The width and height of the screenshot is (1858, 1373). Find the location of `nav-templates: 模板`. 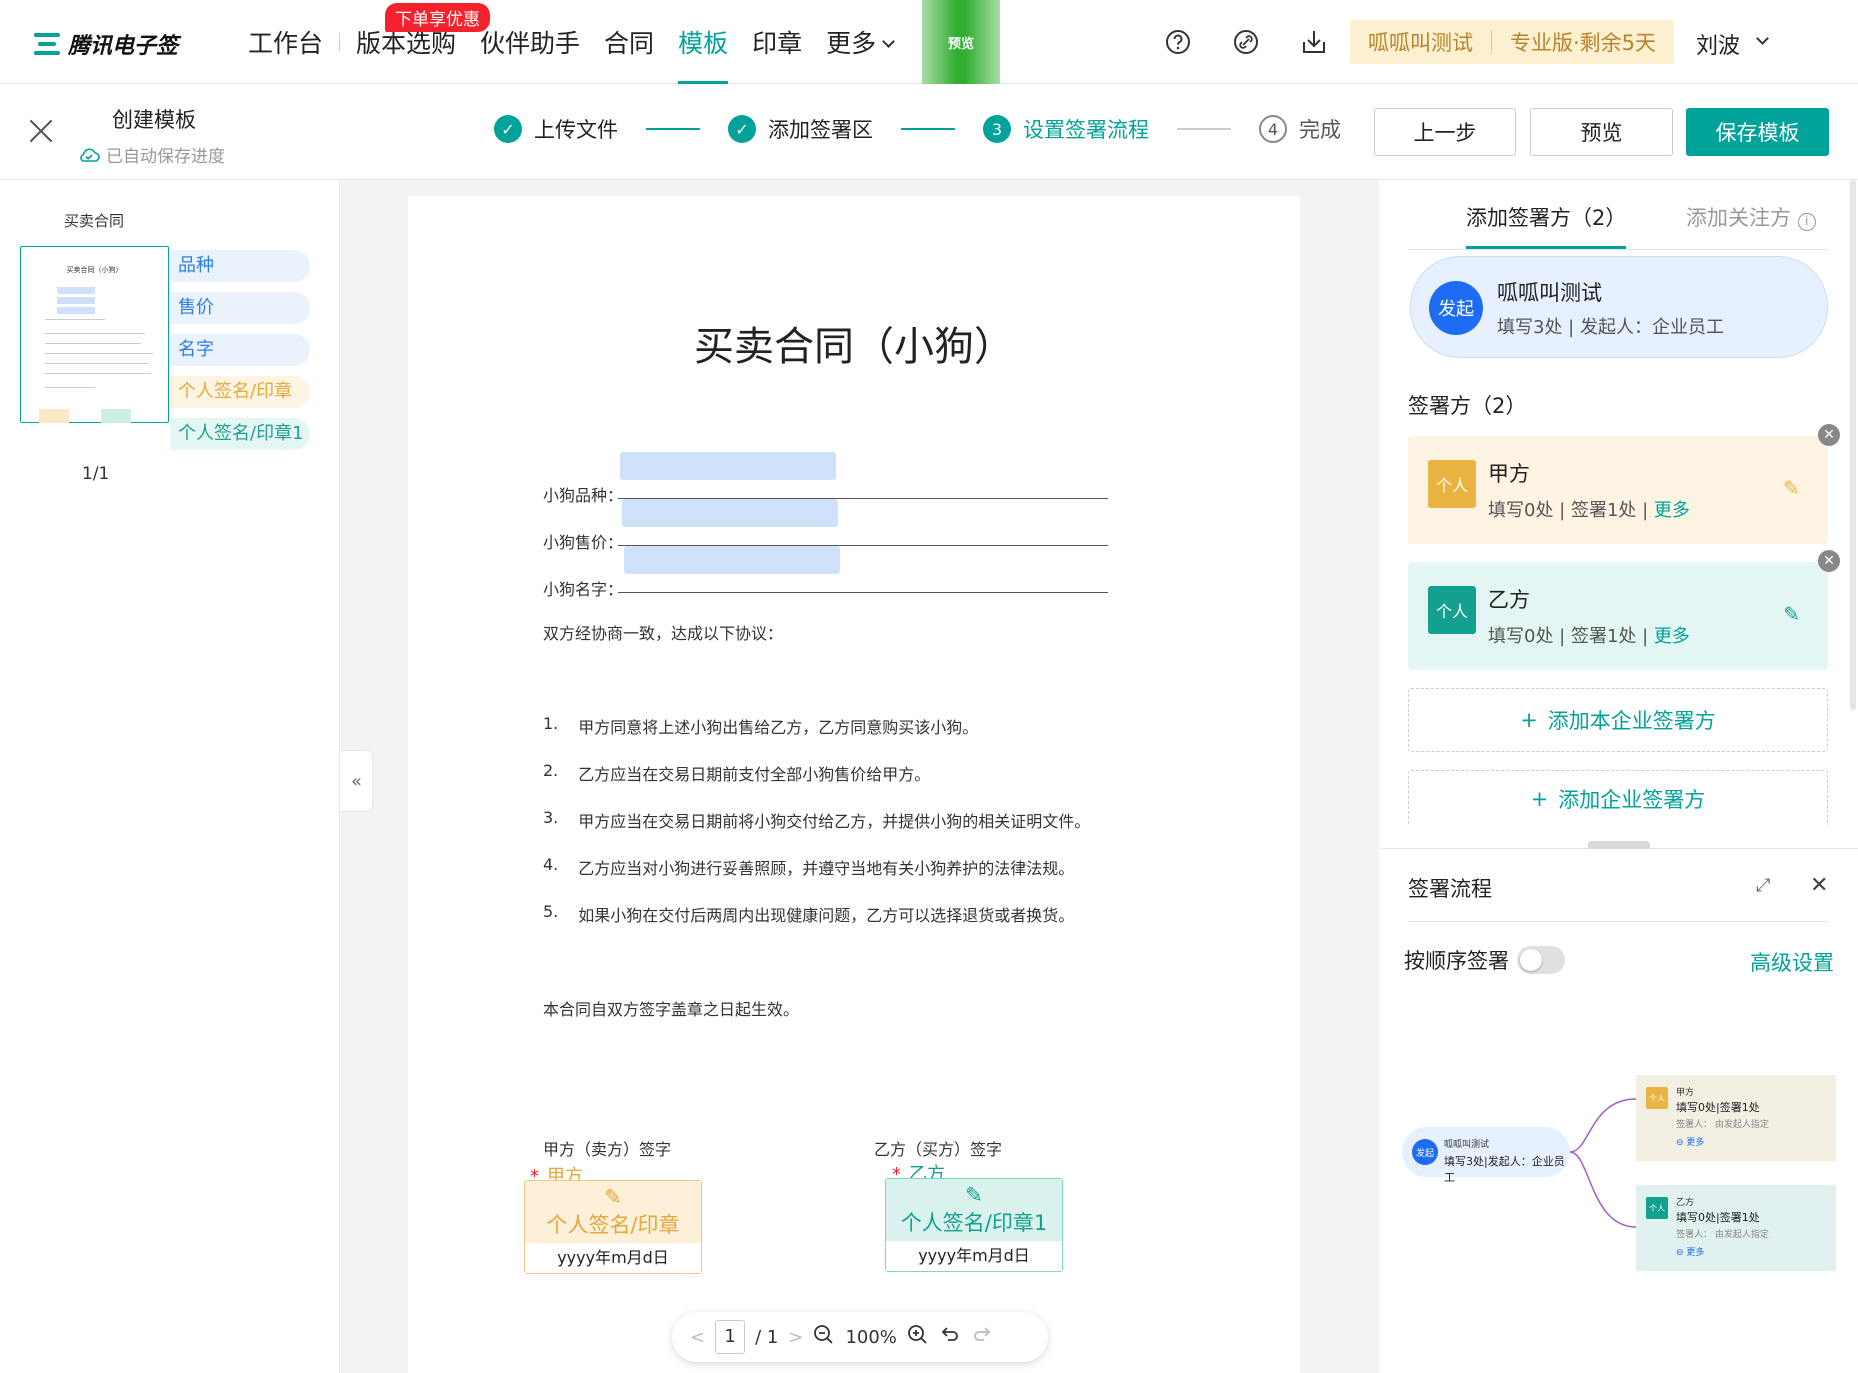

nav-templates: 模板 is located at coordinates (703, 42).